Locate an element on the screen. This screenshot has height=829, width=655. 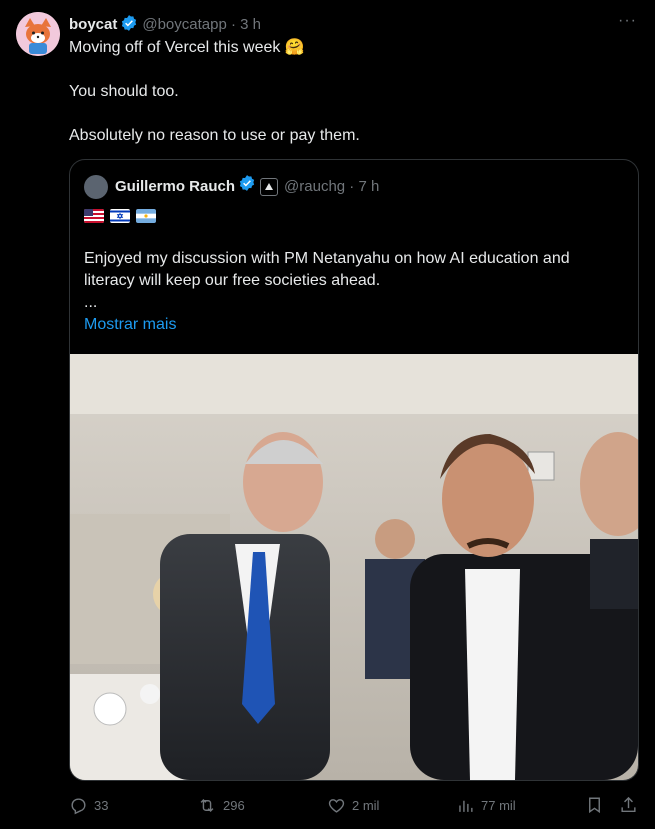
like-count: 2 mil is located at coordinates (366, 805).